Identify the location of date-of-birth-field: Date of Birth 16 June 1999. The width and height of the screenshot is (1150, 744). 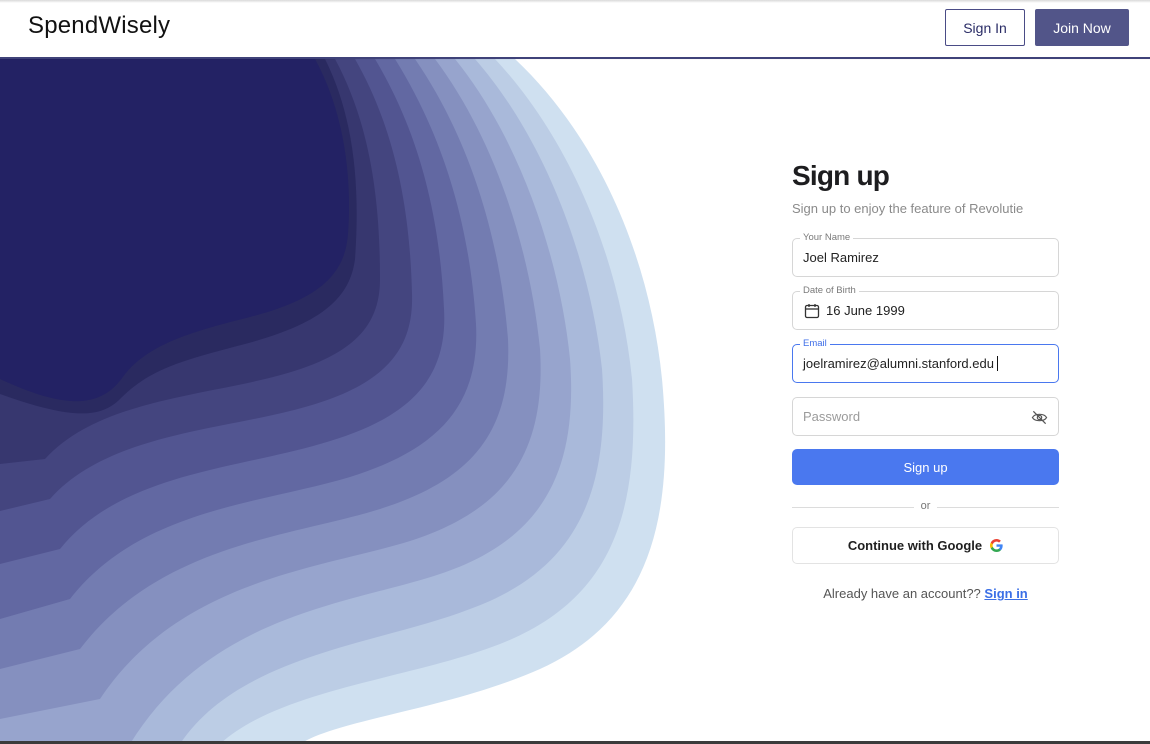
(925, 307).